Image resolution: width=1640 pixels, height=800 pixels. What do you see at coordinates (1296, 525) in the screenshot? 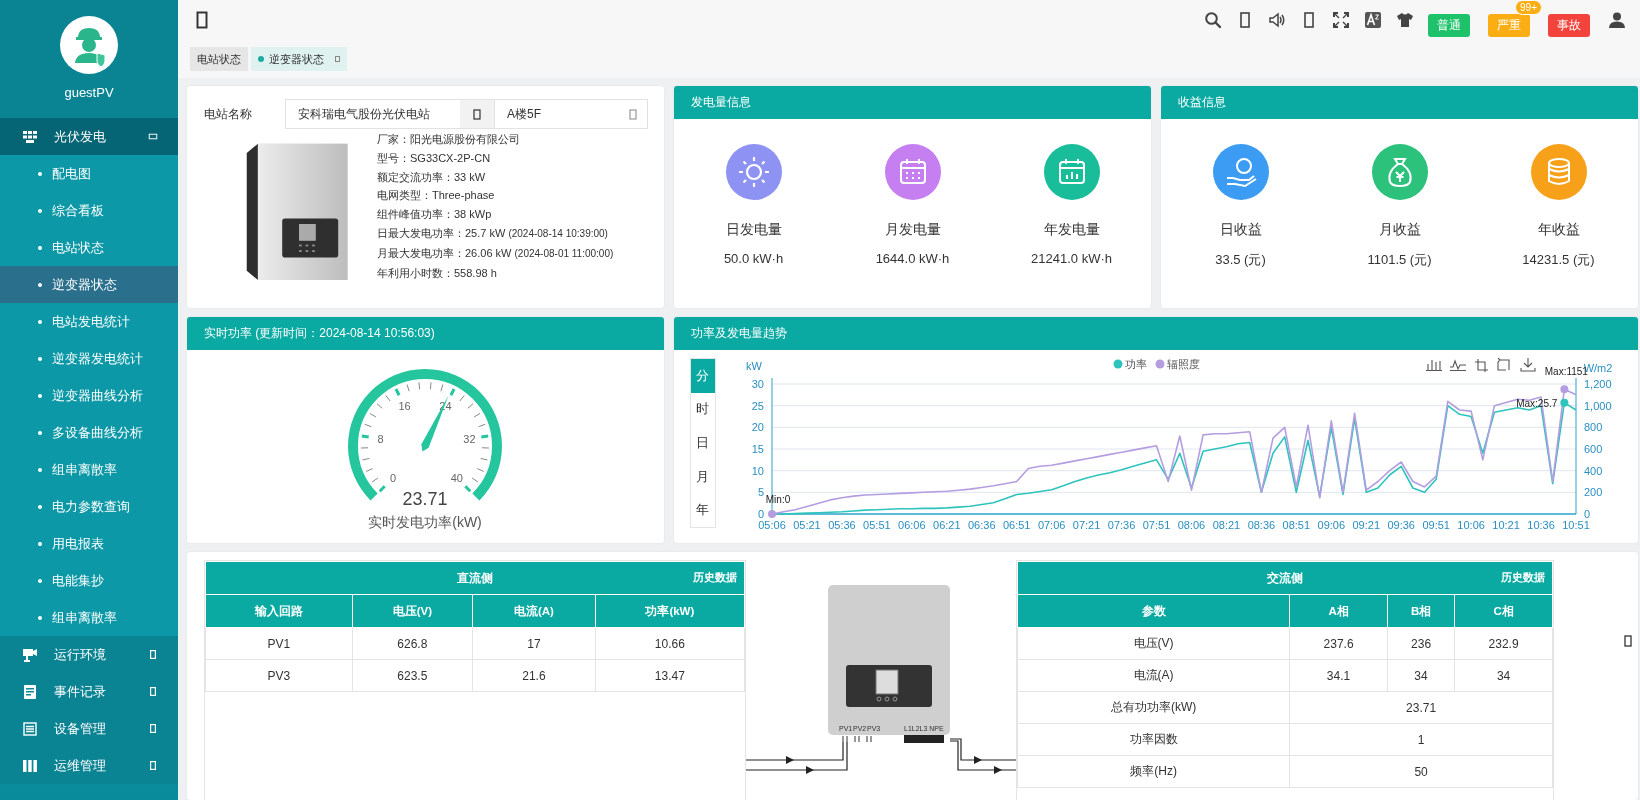
I see `tick-label: 08:51` at bounding box center [1296, 525].